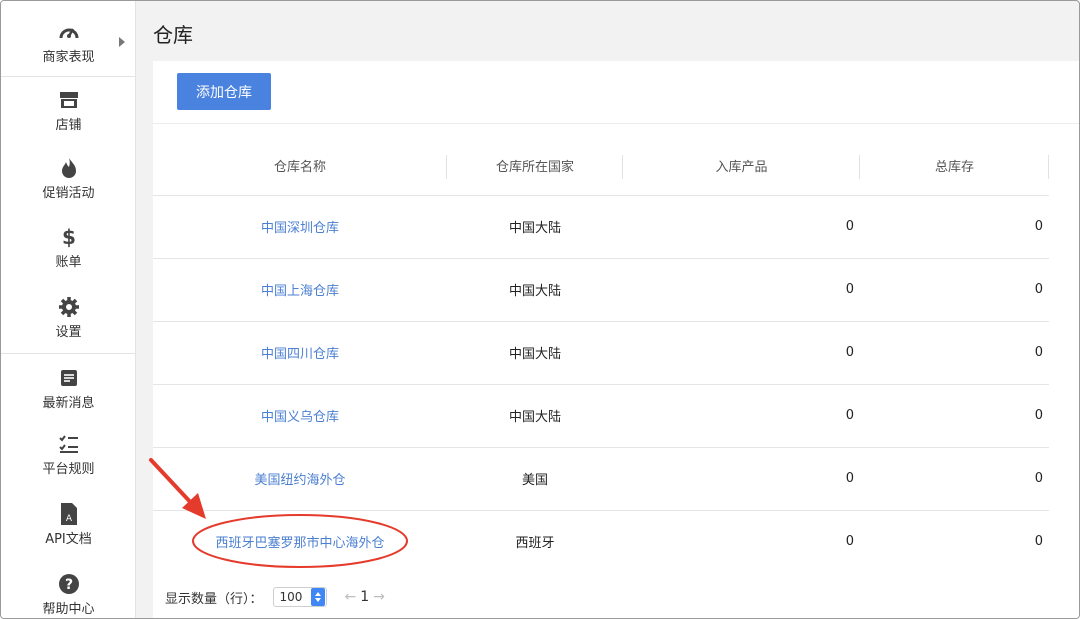 This screenshot has height=619, width=1080. I want to click on speedometer-icon, so click(69, 32).